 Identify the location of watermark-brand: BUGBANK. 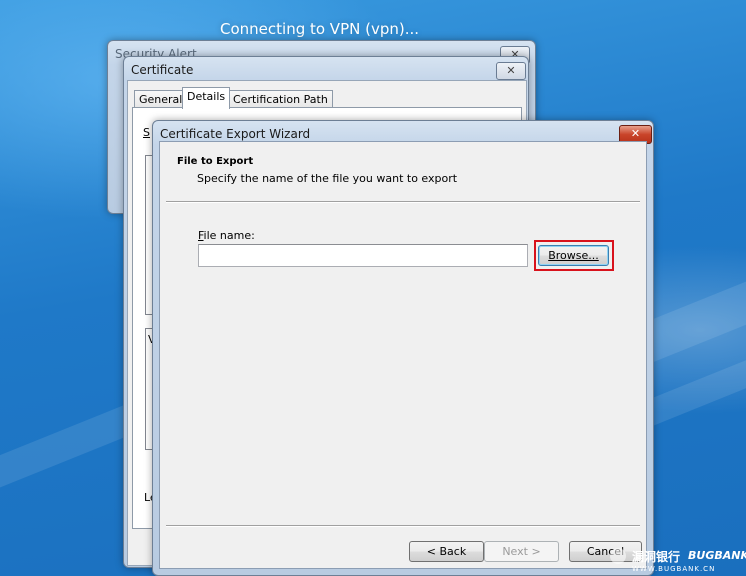
(717, 555).